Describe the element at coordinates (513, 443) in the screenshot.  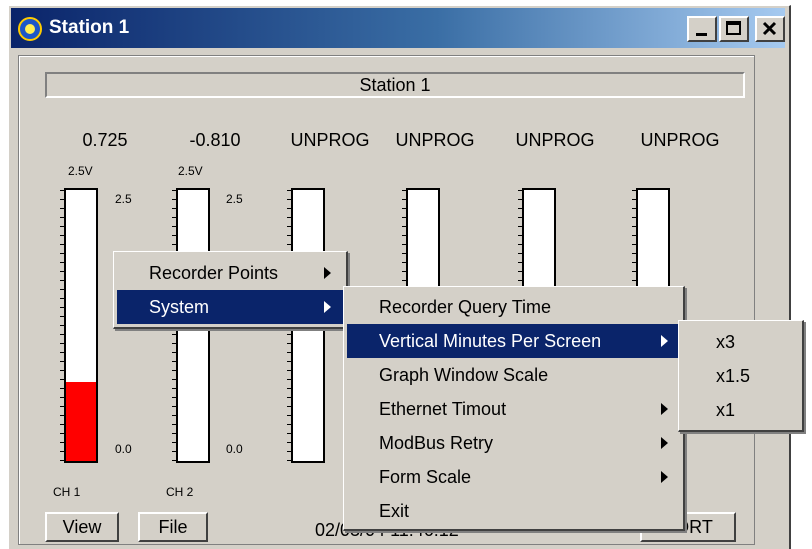
I see `menu-item-modbus-retry: ModBus Retry` at that location.